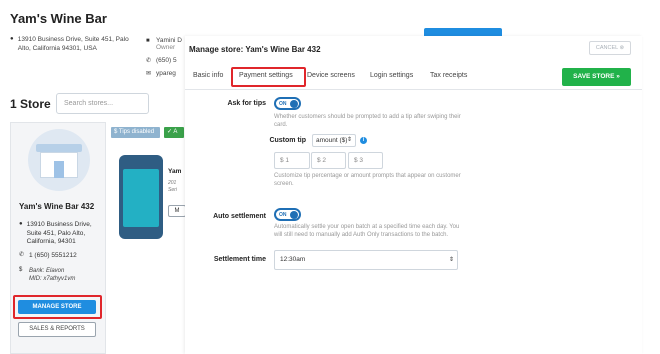 The image size is (660, 354). Describe the element at coordinates (366, 260) in the screenshot. I see `settlement-time-select: 12:30am ⇕` at that location.